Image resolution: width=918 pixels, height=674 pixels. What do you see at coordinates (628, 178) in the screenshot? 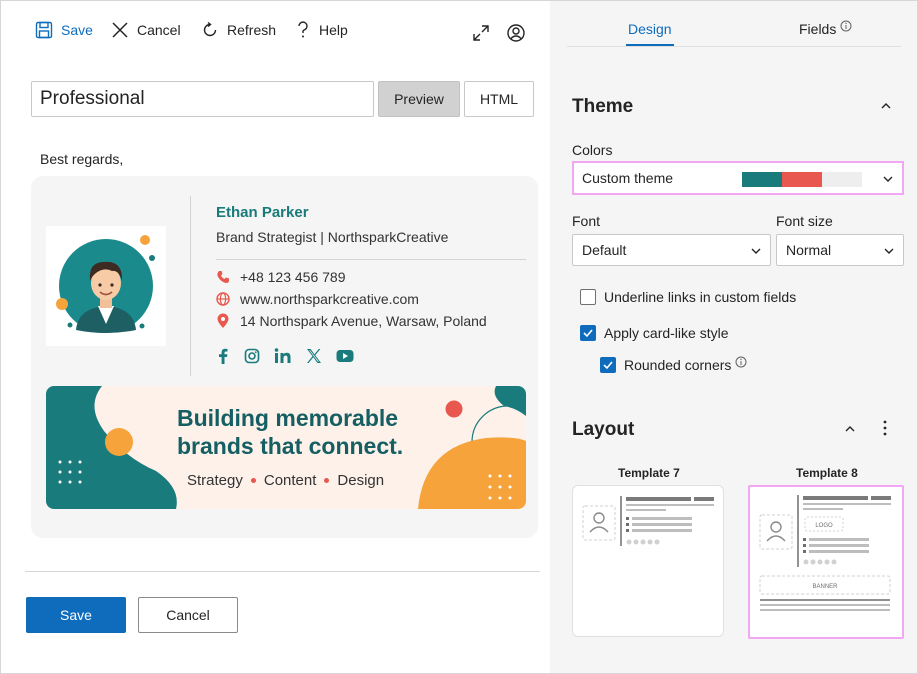
I see `colors-select-value: Custom theme` at bounding box center [628, 178].